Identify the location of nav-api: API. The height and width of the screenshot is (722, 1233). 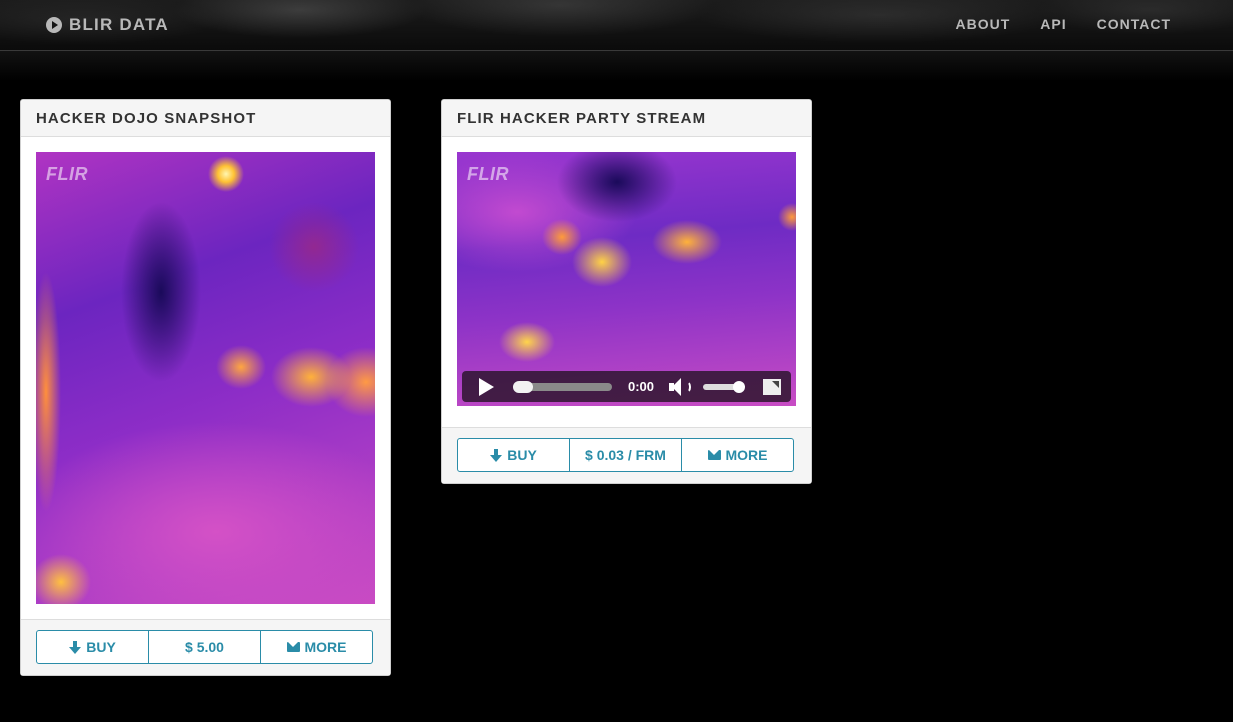
(1053, 24).